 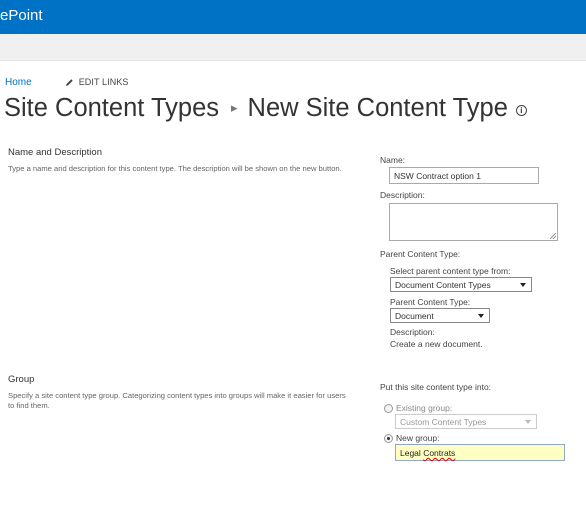 I want to click on edit-links-button: EDIT LINKS, so click(x=97, y=82).